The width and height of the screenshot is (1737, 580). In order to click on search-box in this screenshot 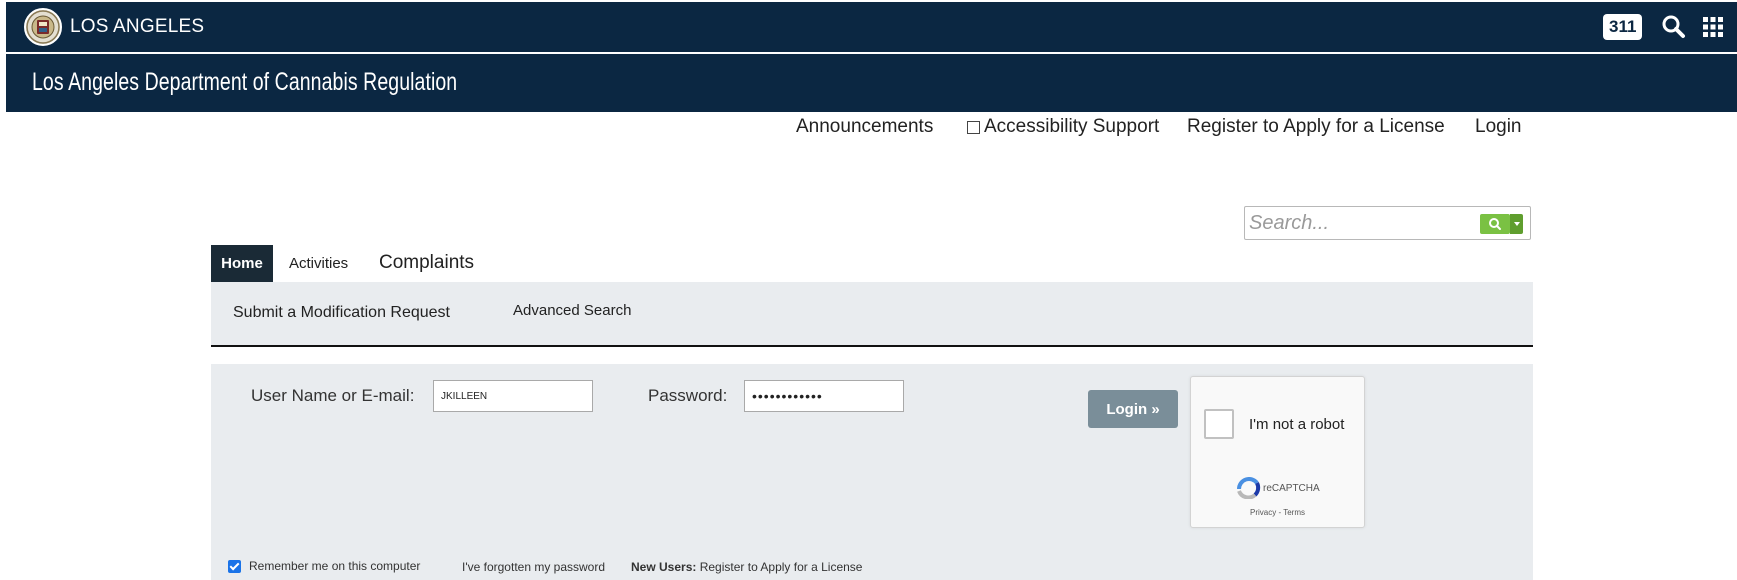, I will do `click(1387, 223)`.